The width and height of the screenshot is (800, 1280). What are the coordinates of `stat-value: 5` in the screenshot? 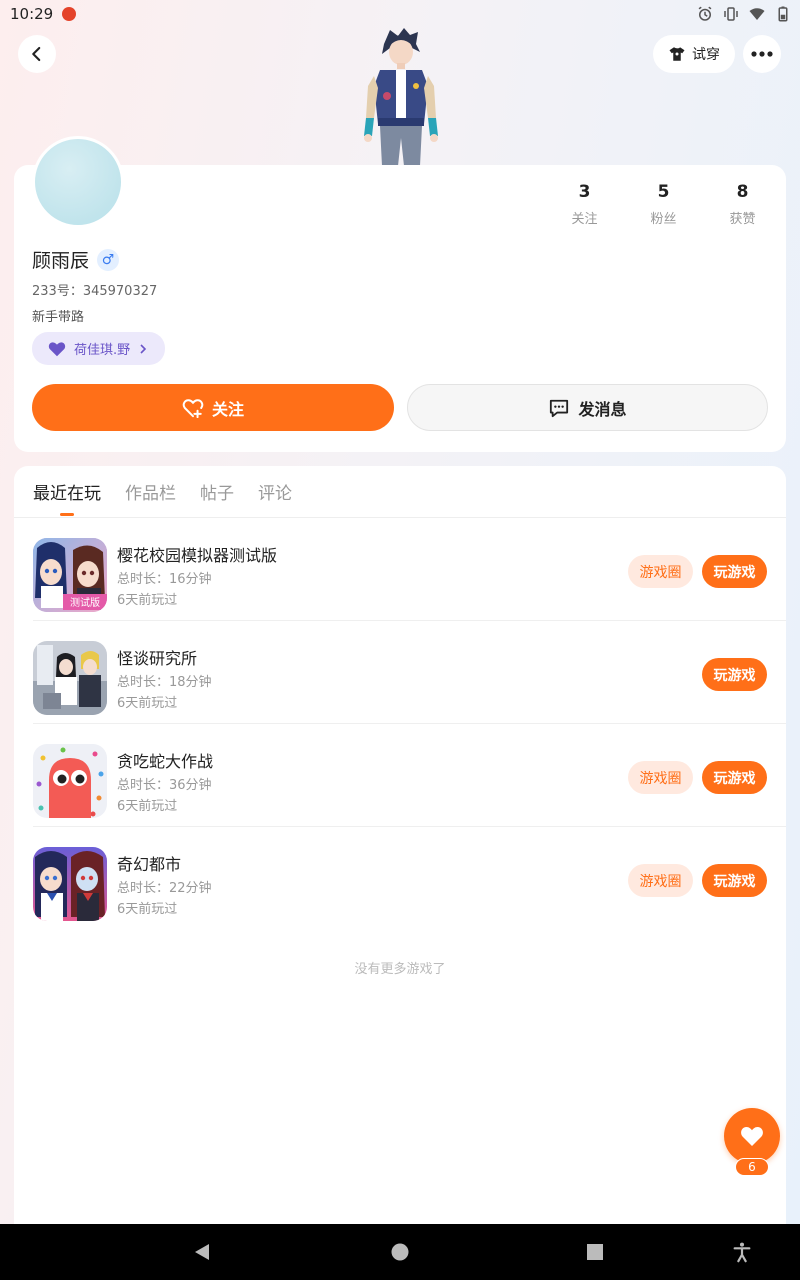 It's located at (663, 192).